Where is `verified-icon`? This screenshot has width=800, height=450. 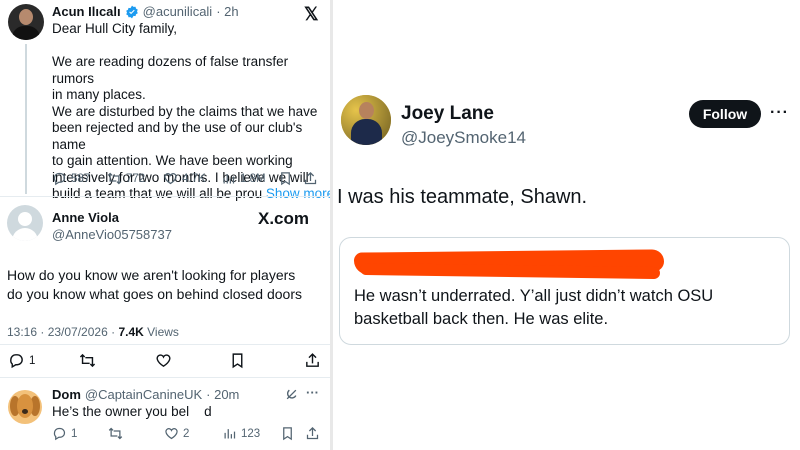
verified-icon is located at coordinates (131, 11).